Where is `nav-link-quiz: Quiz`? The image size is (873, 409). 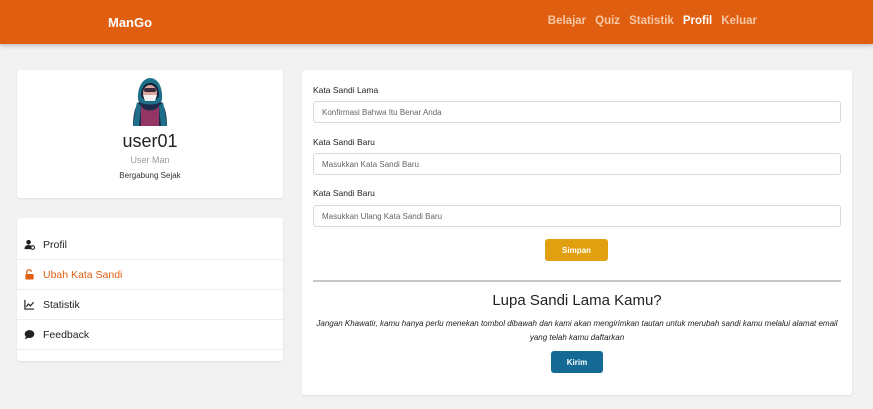 nav-link-quiz: Quiz is located at coordinates (607, 21).